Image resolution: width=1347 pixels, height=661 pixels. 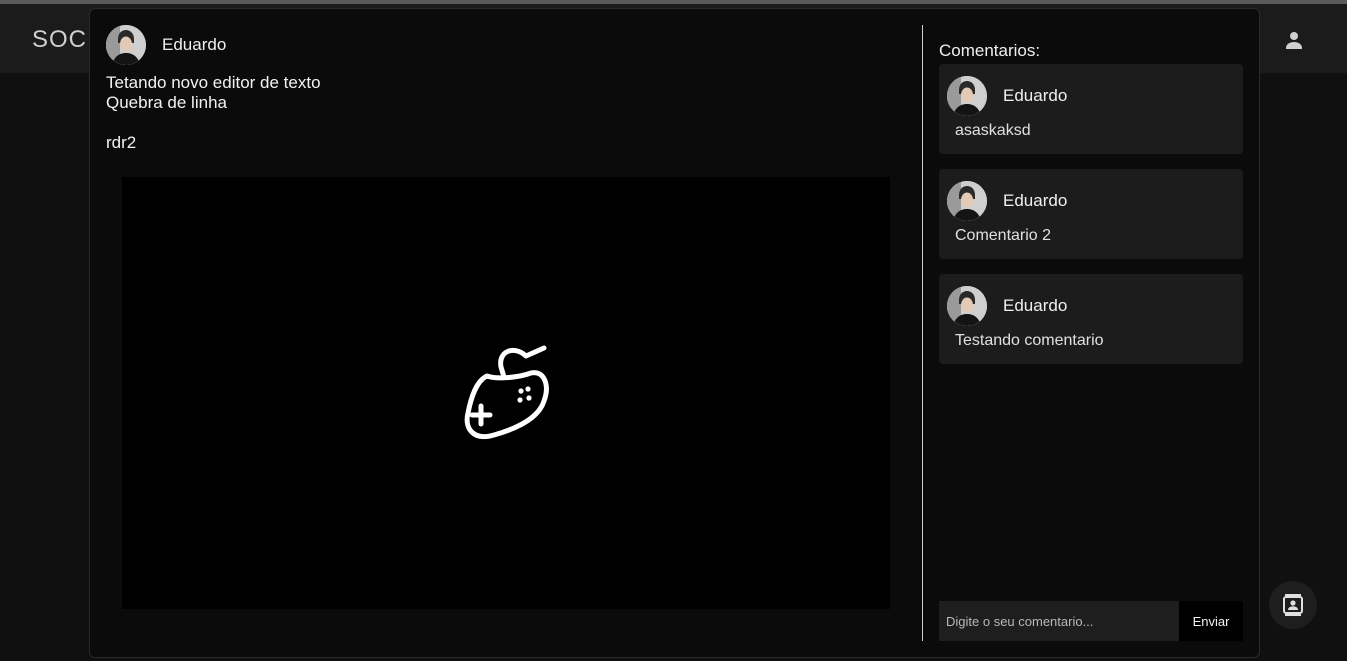 What do you see at coordinates (166, 102) in the screenshot?
I see `post-line: Quebra de linha` at bounding box center [166, 102].